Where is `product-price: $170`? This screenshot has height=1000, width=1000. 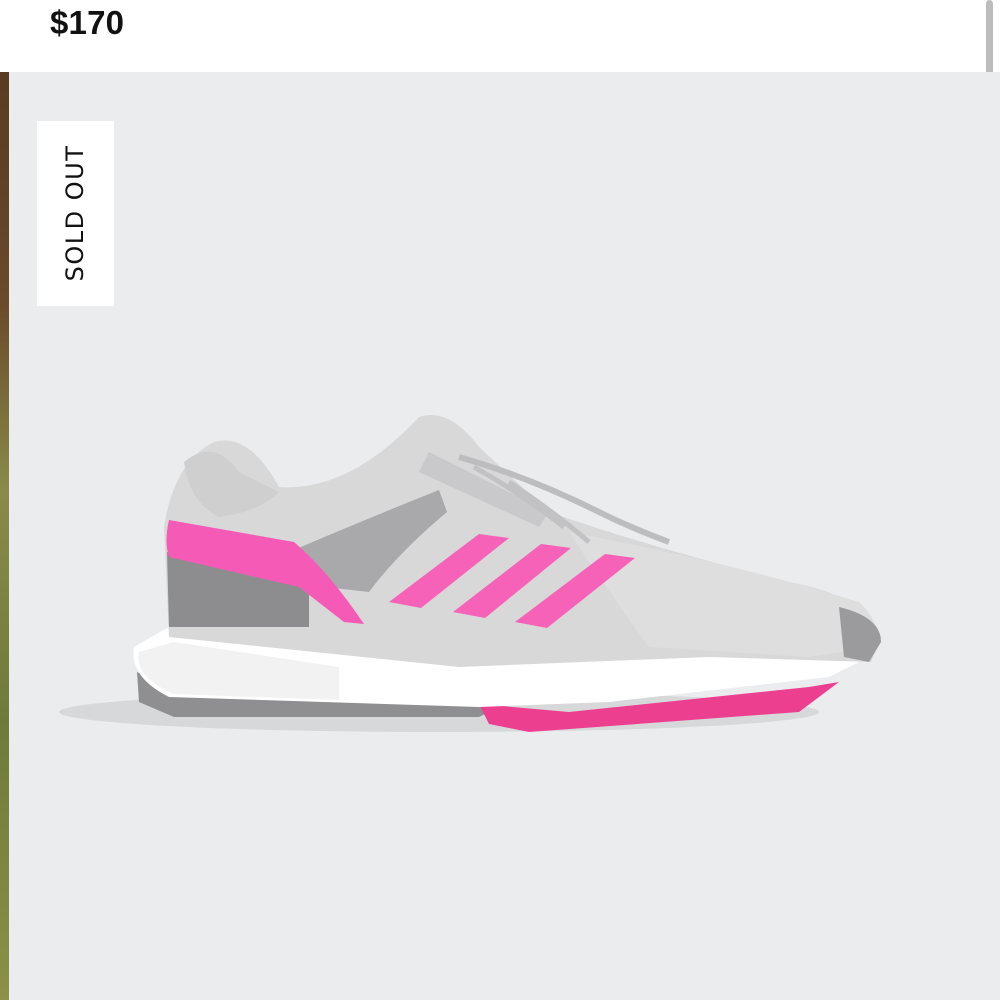 product-price: $170 is located at coordinates (87, 22).